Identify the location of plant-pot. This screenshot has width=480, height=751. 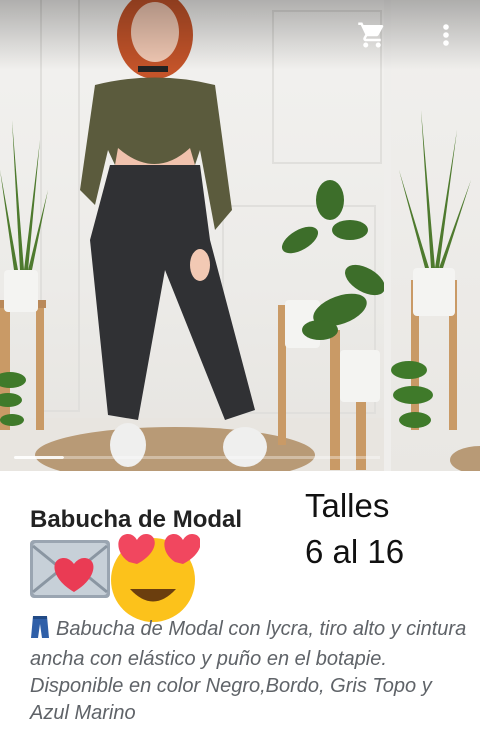
(21, 291).